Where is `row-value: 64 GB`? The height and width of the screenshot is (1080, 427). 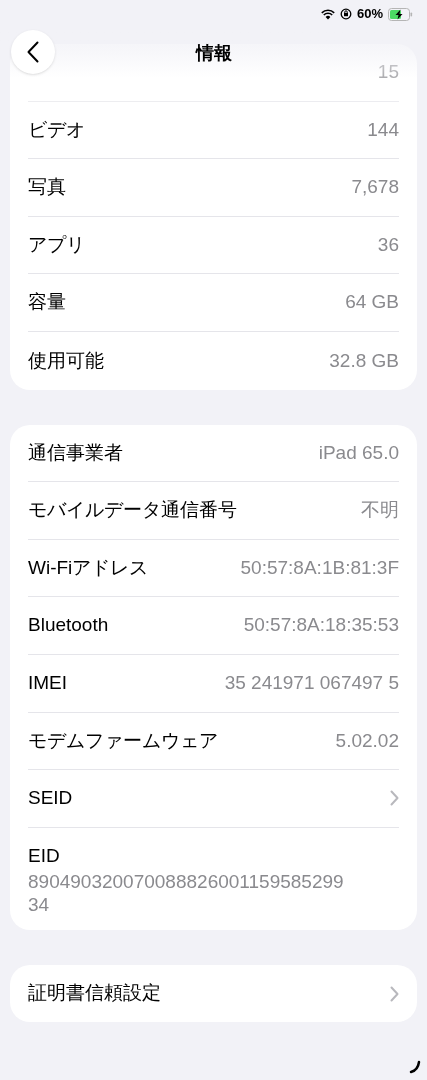 row-value: 64 GB is located at coordinates (372, 302).